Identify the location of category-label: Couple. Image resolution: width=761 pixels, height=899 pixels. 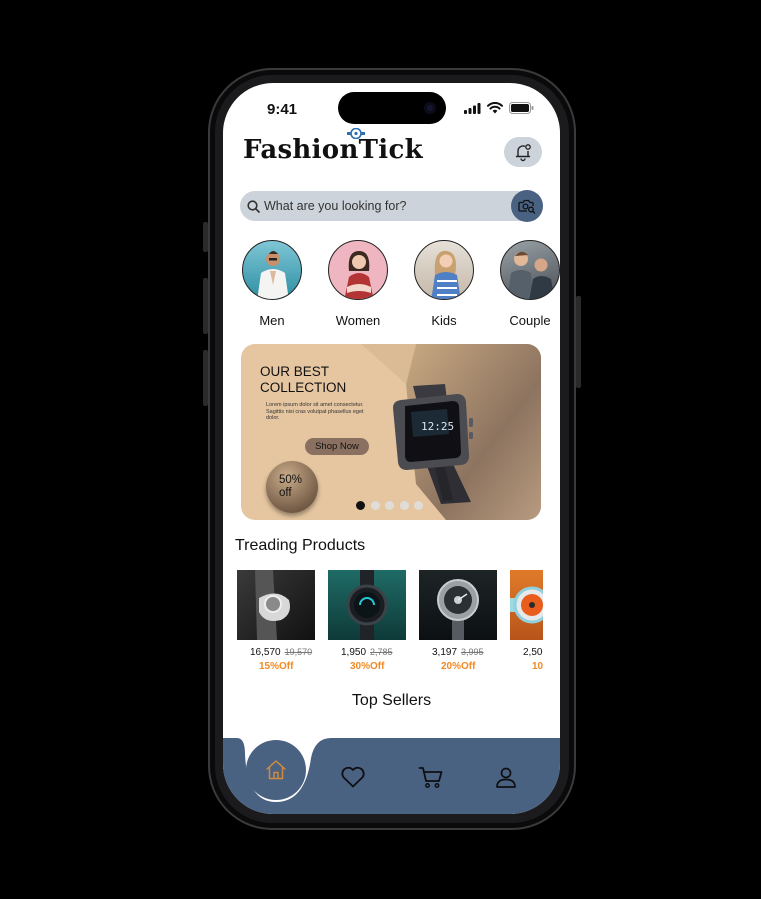
(530, 320).